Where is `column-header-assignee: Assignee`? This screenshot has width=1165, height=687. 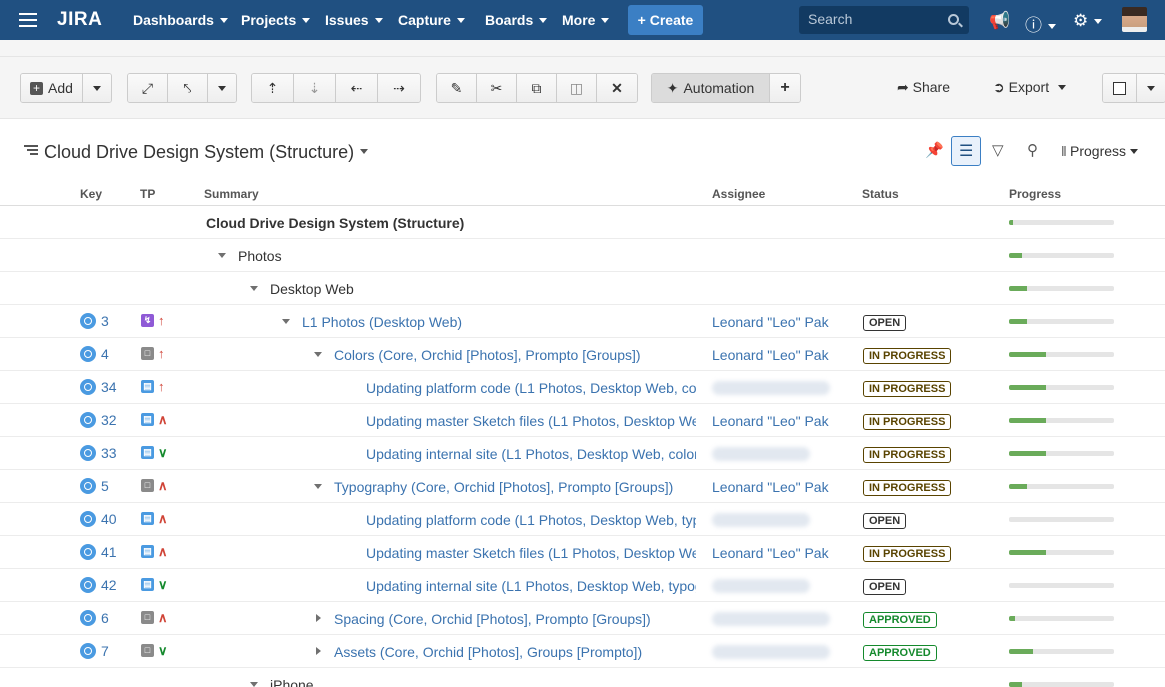
column-header-assignee: Assignee is located at coordinates (738, 194).